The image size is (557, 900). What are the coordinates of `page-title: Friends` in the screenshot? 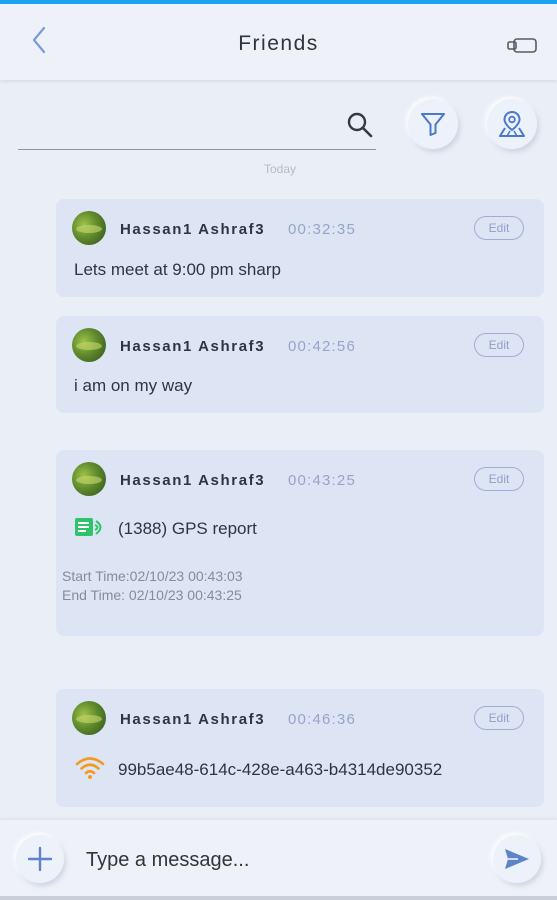 It's located at (278, 43).